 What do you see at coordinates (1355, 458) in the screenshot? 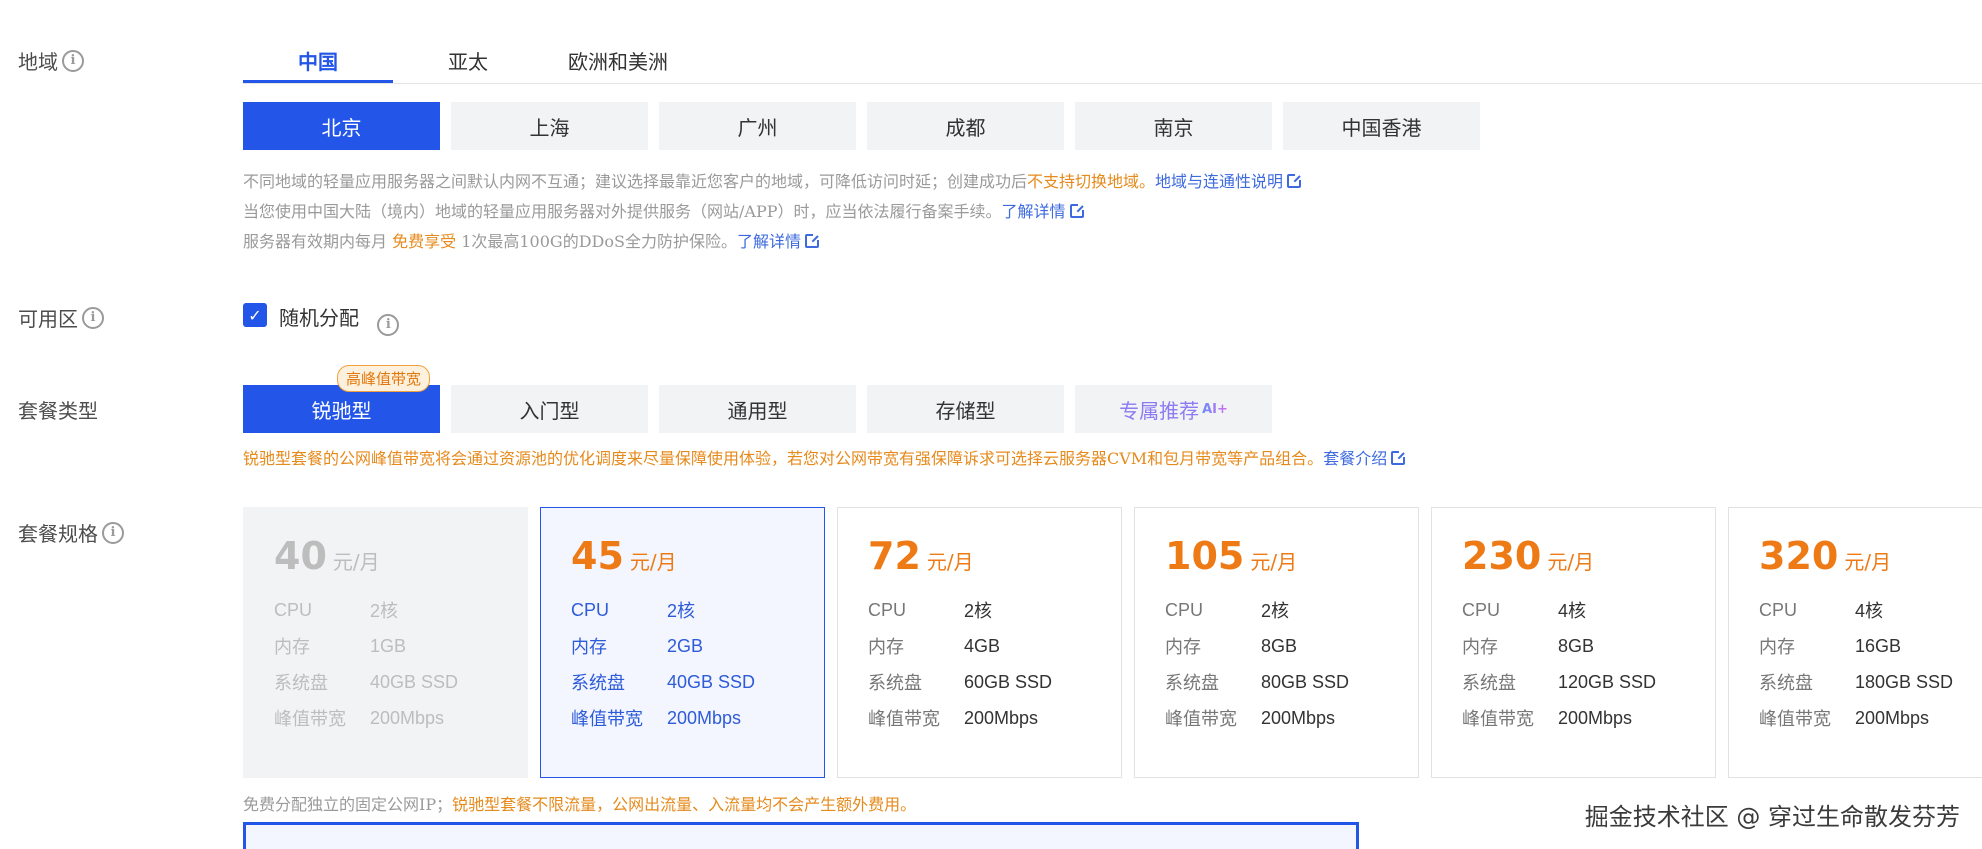
I see `package-intro-link: 套餐介绍` at bounding box center [1355, 458].